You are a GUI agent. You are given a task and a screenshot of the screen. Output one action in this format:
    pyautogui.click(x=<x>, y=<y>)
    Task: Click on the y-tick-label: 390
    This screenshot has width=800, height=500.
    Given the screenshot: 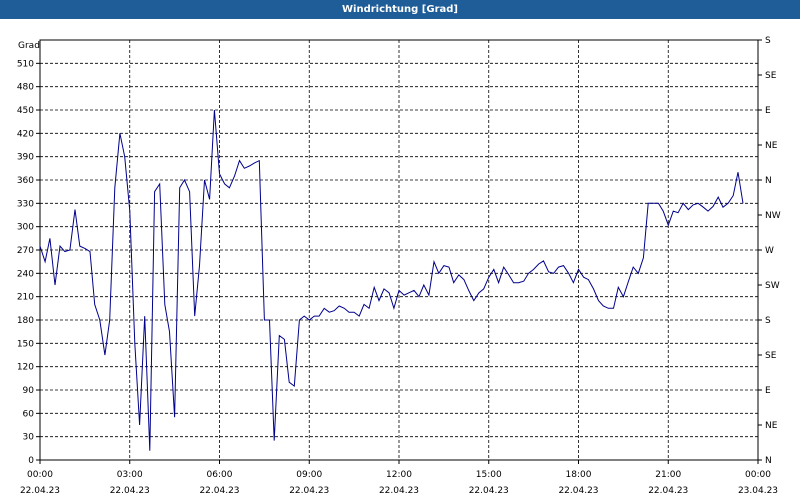 What is the action you would take?
    pyautogui.click(x=25, y=158)
    